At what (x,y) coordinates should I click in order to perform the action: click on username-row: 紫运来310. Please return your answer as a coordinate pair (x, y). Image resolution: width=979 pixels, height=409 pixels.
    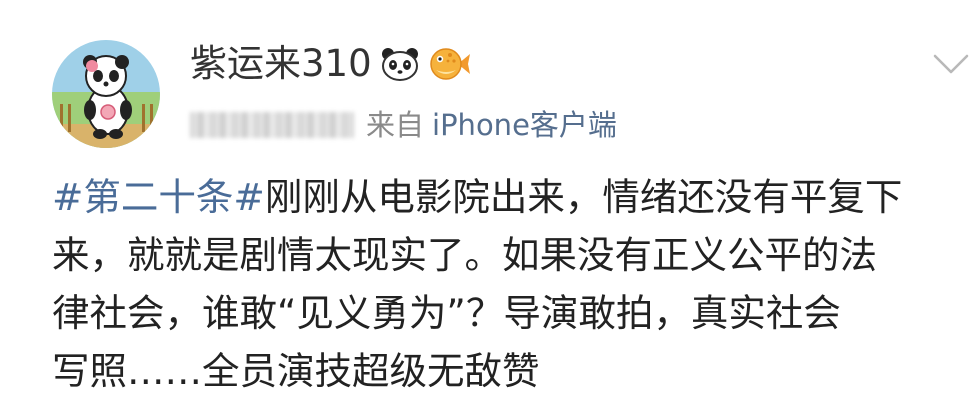
    Looking at the image, I should click on (331, 64).